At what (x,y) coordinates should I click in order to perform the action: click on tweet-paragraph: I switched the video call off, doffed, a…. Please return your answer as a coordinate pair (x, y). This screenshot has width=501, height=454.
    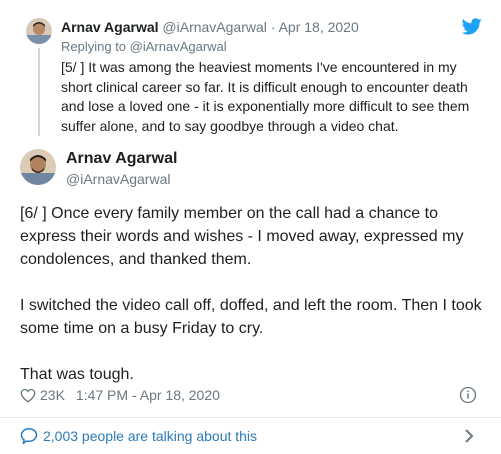
    Looking at the image, I should click on (251, 317).